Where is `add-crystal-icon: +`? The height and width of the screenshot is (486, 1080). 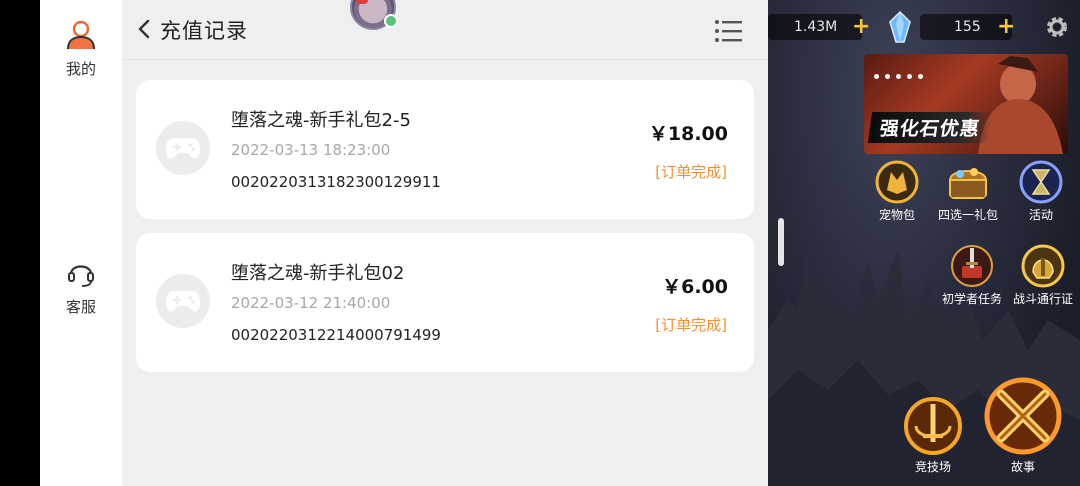
add-crystal-icon: + is located at coordinates (1006, 27).